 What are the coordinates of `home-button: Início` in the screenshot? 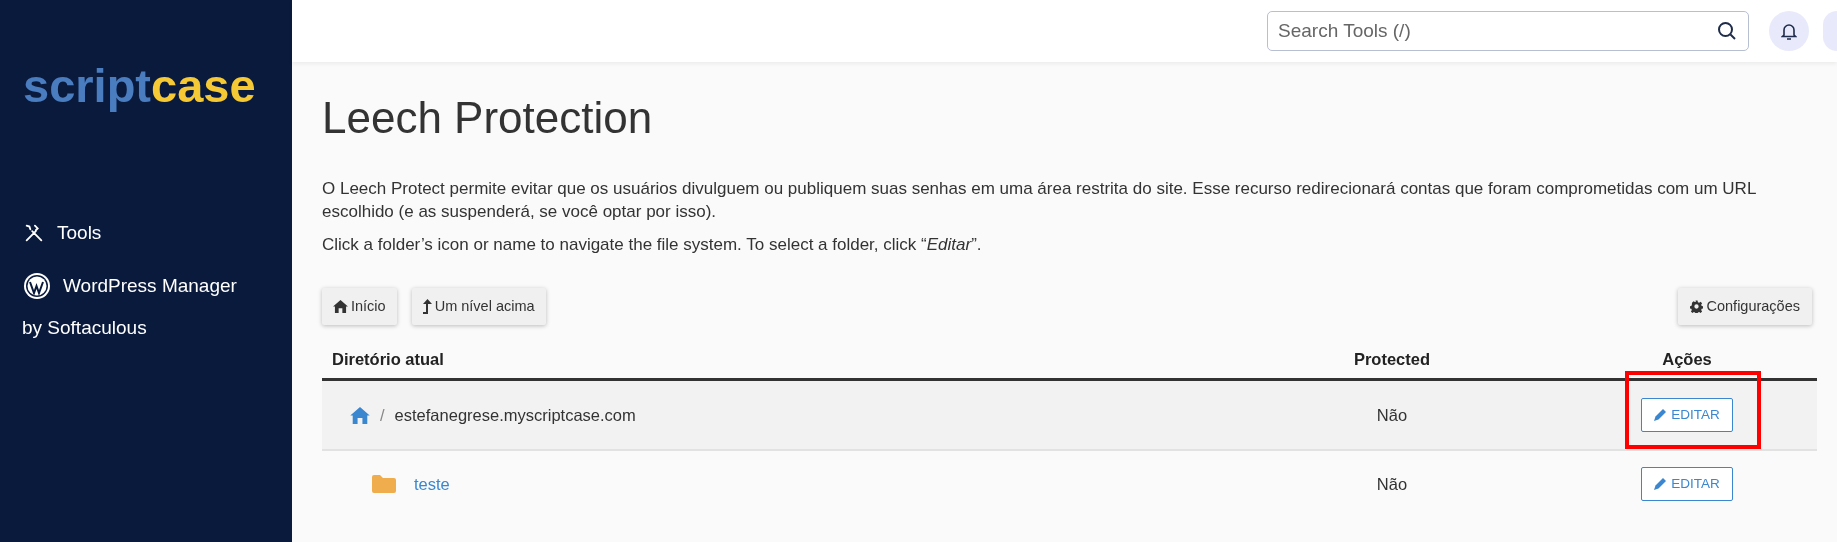 It's located at (359, 306).